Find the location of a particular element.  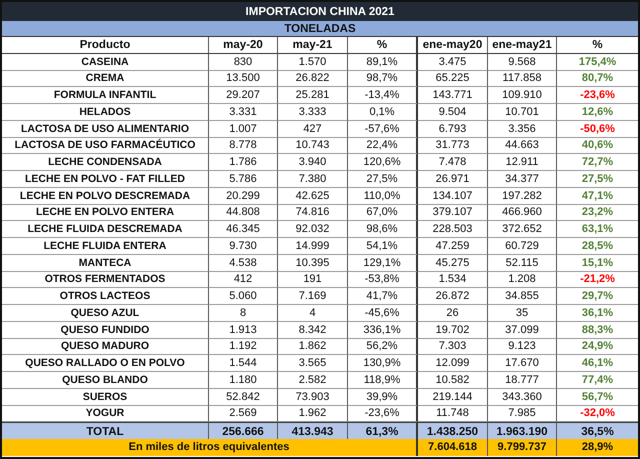

table-cell: 37.099 is located at coordinates (522, 330).